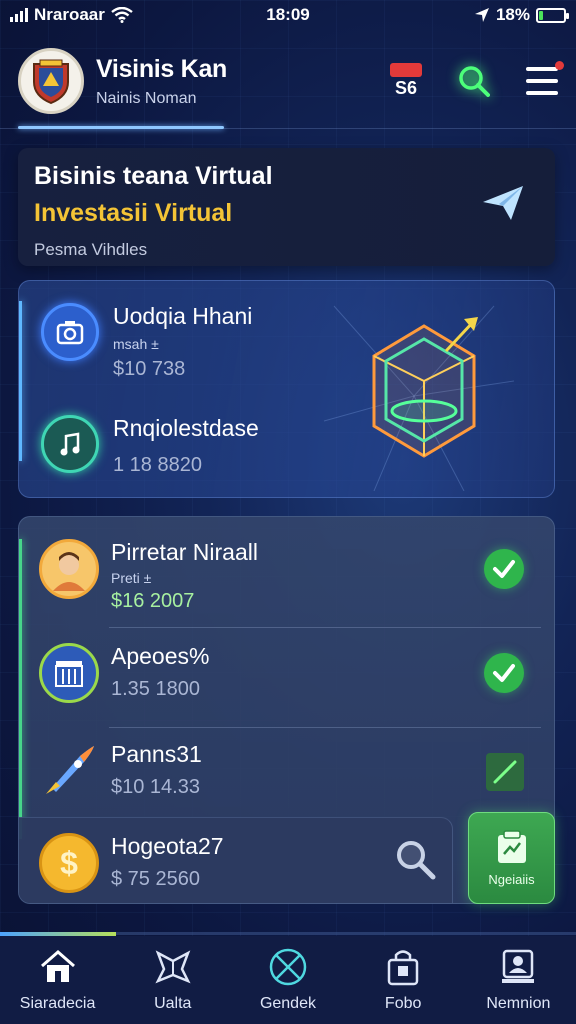 Image resolution: width=576 pixels, height=1024 pixels. What do you see at coordinates (173, 967) in the screenshot?
I see `star-icon` at bounding box center [173, 967].